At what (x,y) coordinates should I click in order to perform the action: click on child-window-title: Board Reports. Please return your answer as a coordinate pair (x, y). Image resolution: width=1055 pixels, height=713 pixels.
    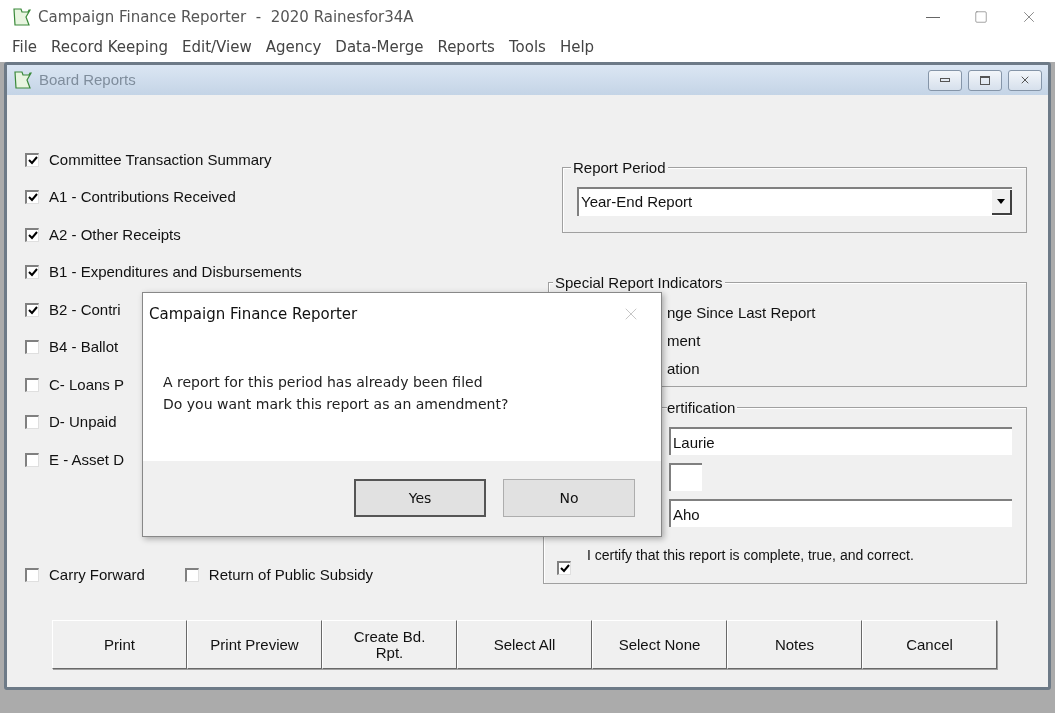
    Looking at the image, I should click on (87, 79).